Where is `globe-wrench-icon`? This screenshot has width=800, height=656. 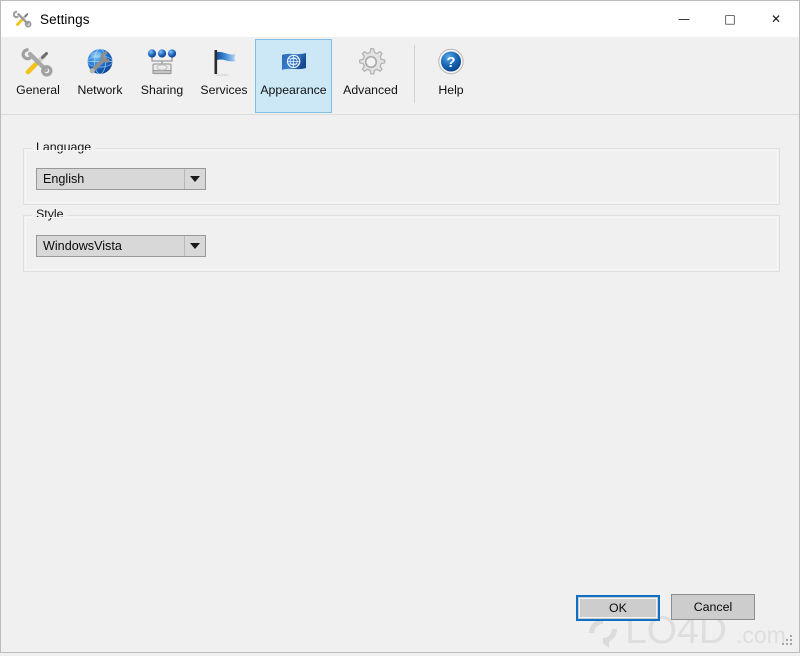 globe-wrench-icon is located at coordinates (100, 62).